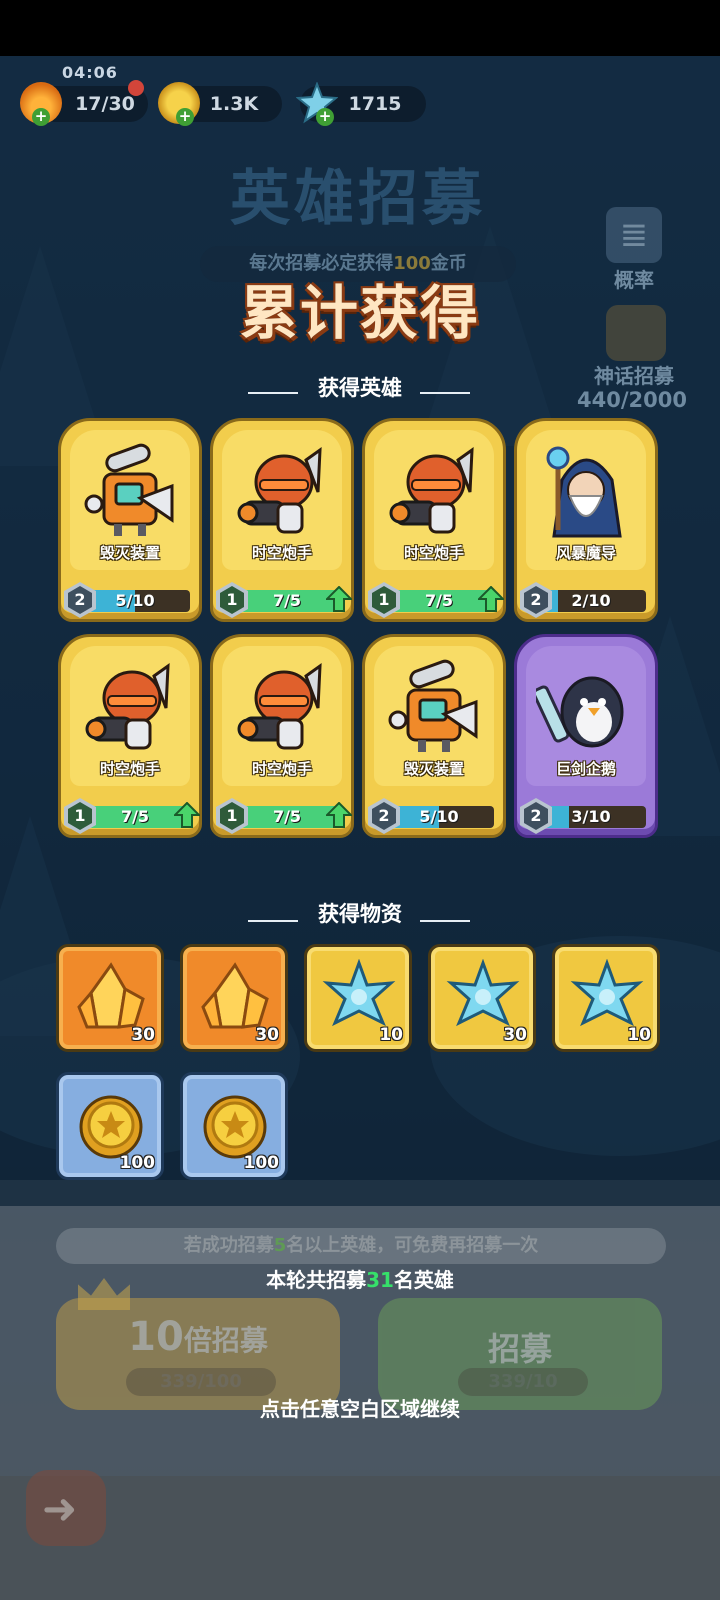 The image size is (720, 1600). What do you see at coordinates (201, 1382) in the screenshot?
I see `ten-x-cost: 339/100` at bounding box center [201, 1382].